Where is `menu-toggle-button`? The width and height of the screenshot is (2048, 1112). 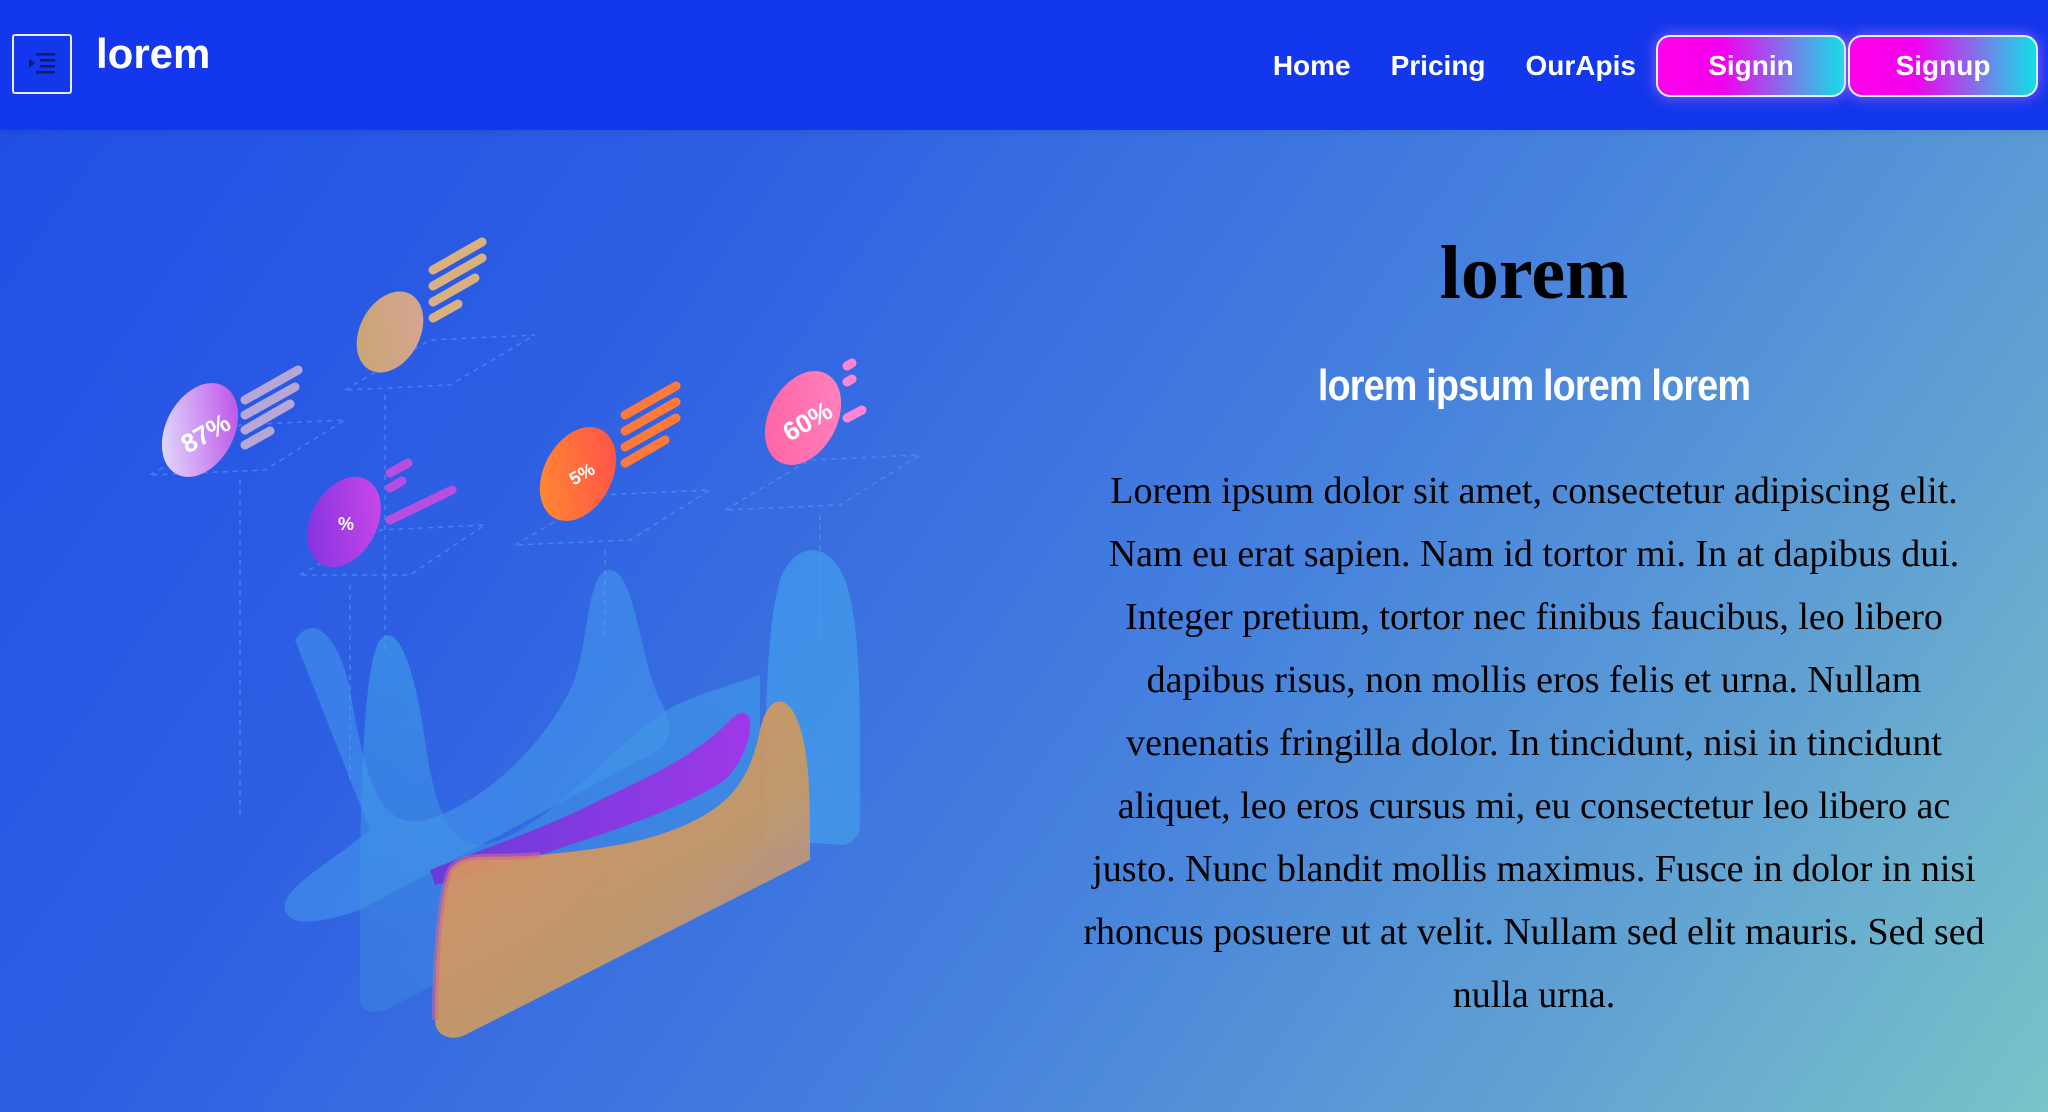
menu-toggle-button is located at coordinates (42, 64).